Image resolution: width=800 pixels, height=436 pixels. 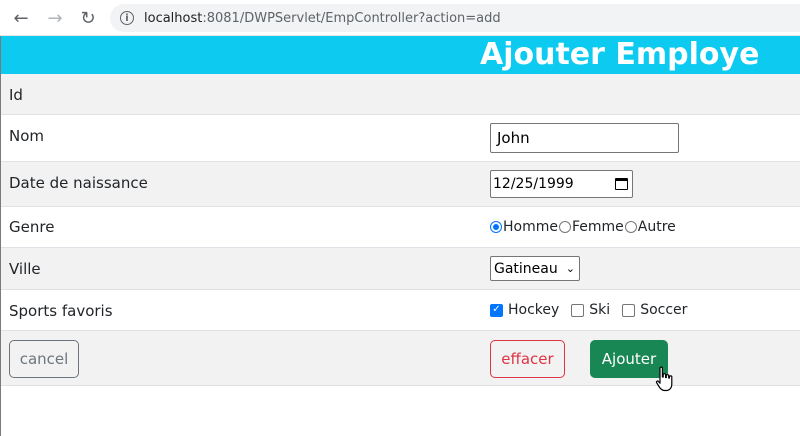 What do you see at coordinates (570, 268) in the screenshot?
I see `chevron-down-icon: ⌄` at bounding box center [570, 268].